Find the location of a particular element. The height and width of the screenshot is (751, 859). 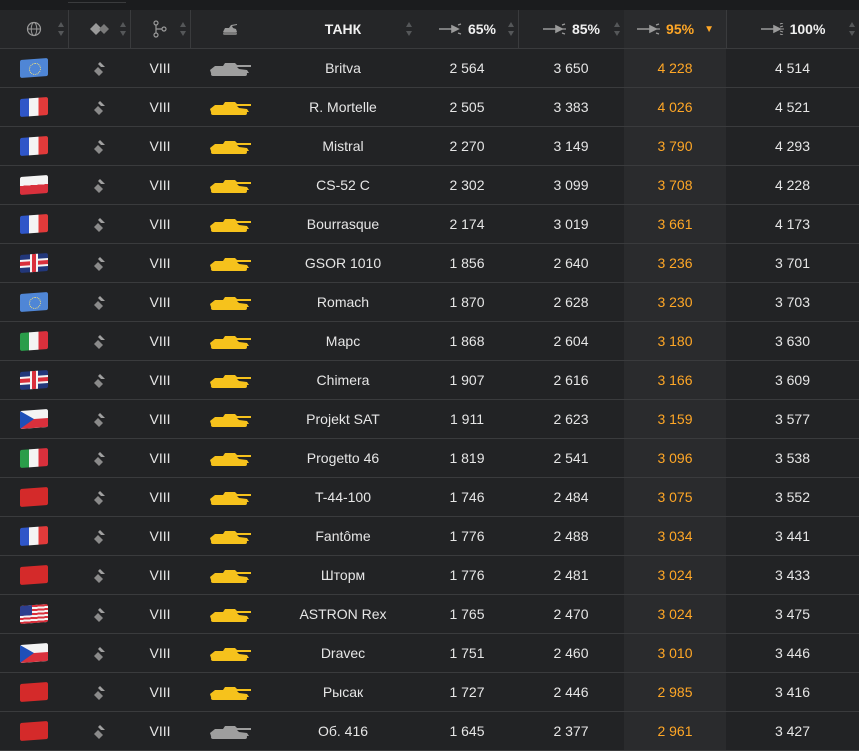

table-row: VIII Fantôme 1 776 2 488 3 034 3 441 is located at coordinates (429, 536).